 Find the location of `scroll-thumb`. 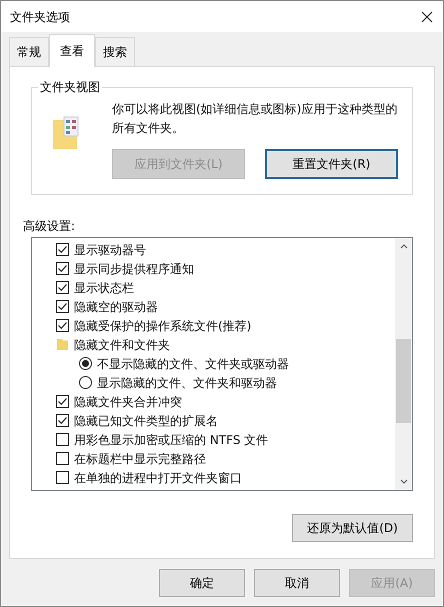

scroll-thumb is located at coordinates (403, 381).